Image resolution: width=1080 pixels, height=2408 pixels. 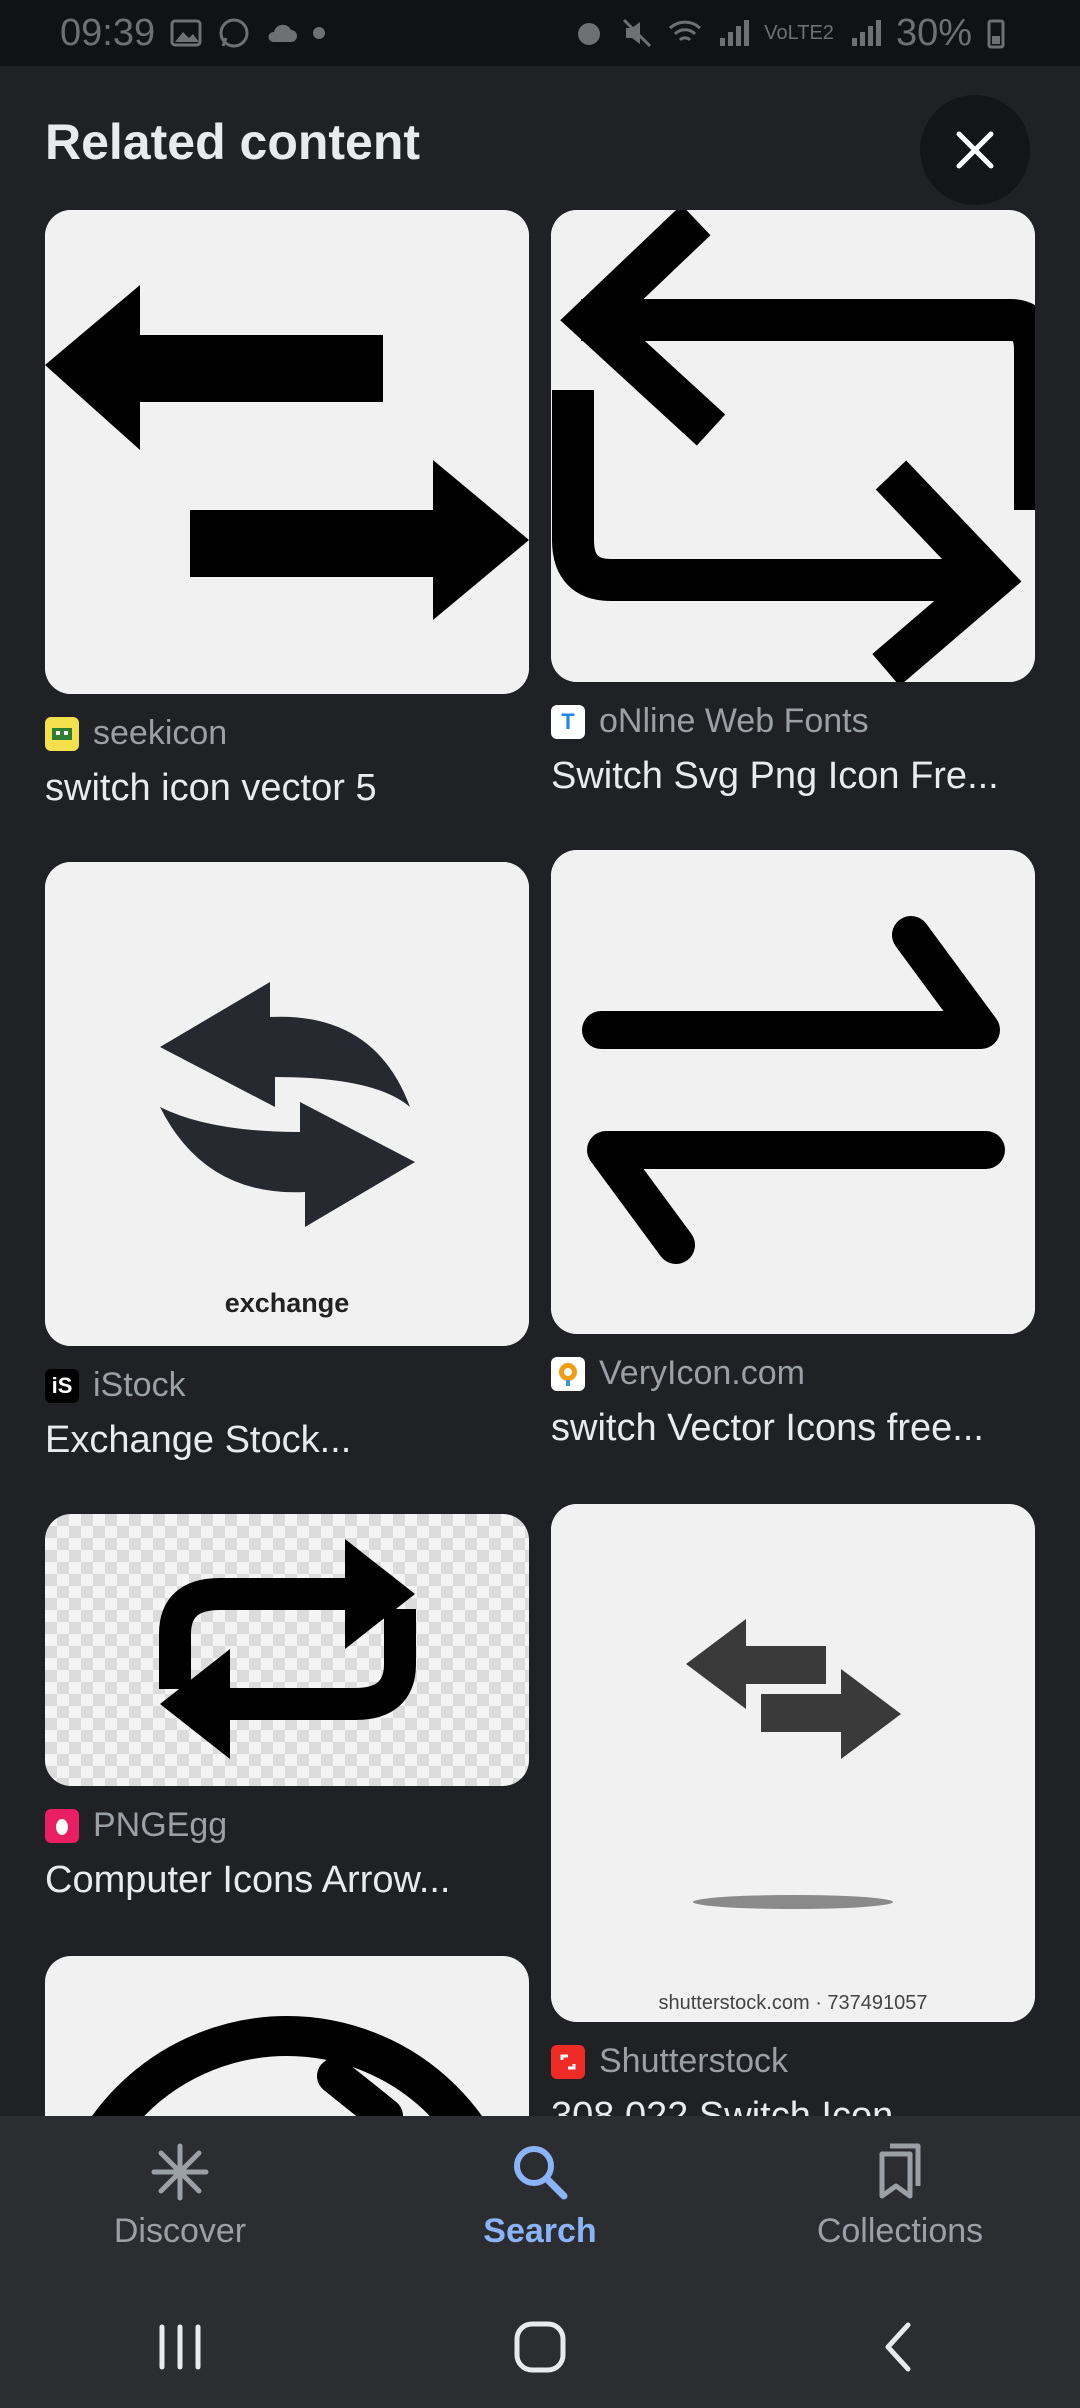 What do you see at coordinates (160, 733) in the screenshot?
I see `source-name: seekicon` at bounding box center [160, 733].